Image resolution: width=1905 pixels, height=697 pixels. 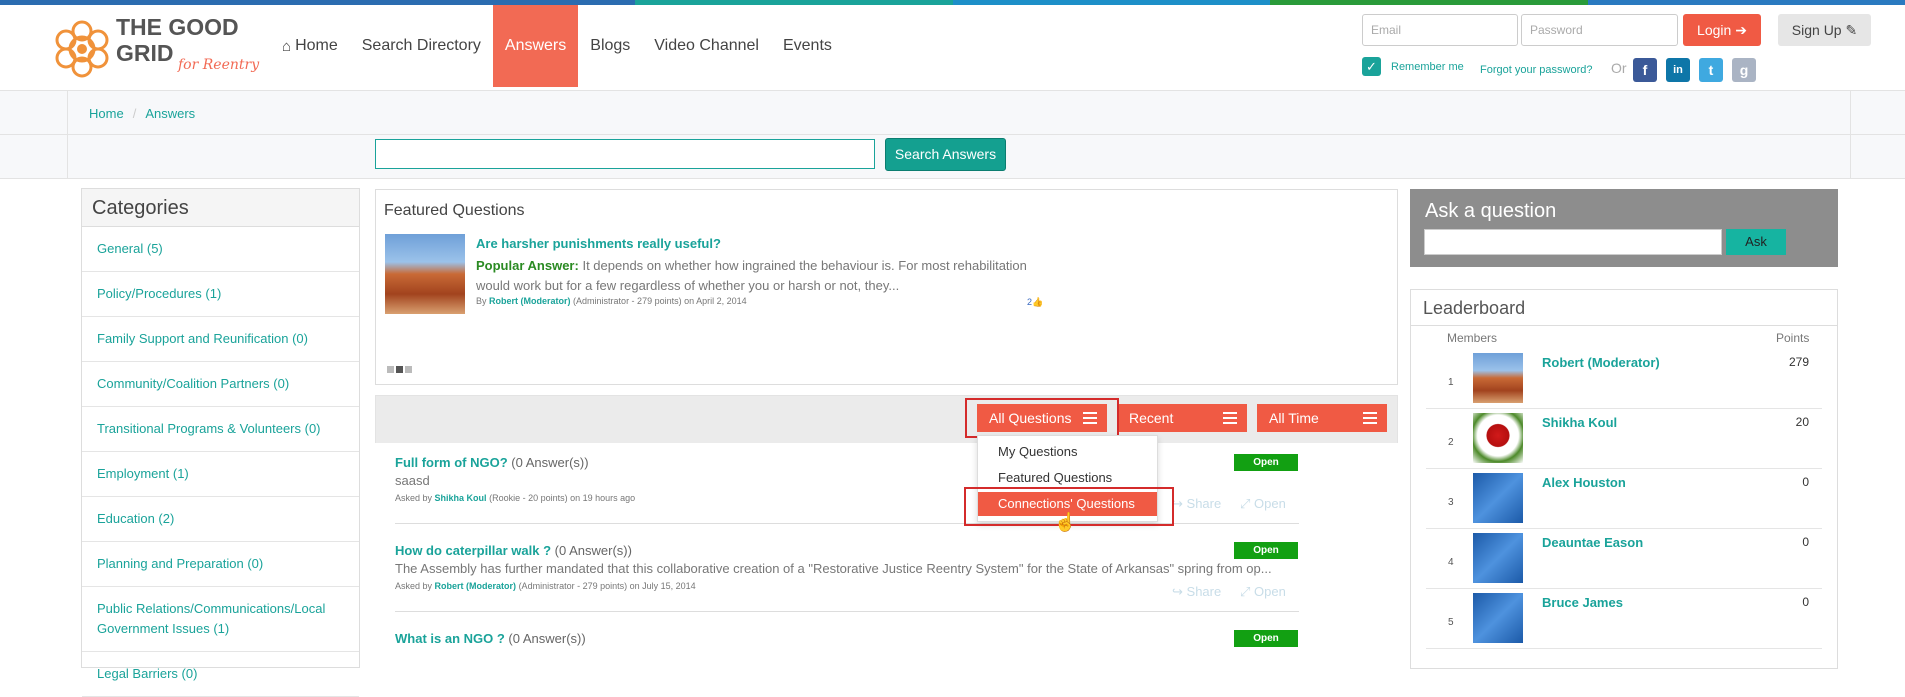 I want to click on member-name: Shikha Koul, so click(x=1579, y=422).